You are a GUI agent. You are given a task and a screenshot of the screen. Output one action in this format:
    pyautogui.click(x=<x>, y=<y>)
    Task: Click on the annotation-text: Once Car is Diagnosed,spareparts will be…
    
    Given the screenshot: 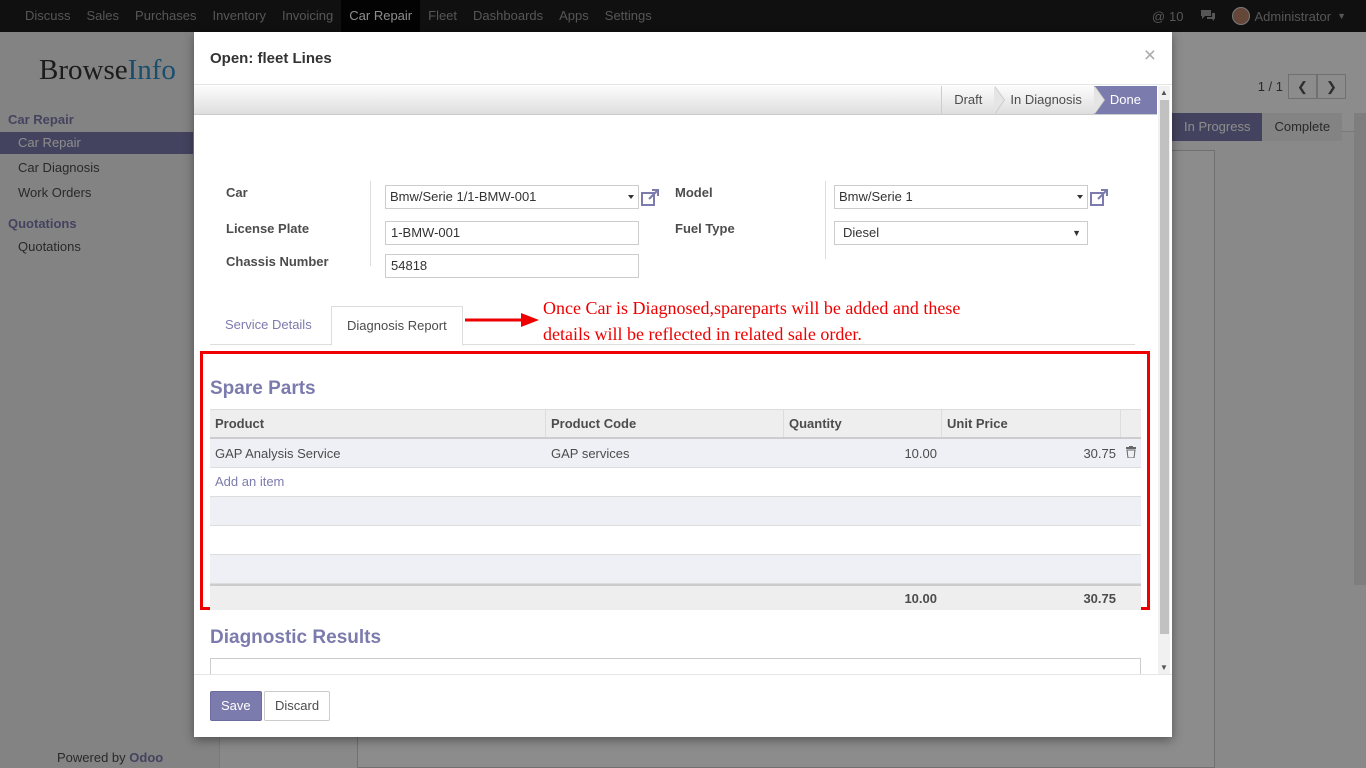 What is the action you would take?
    pyautogui.click(x=793, y=321)
    